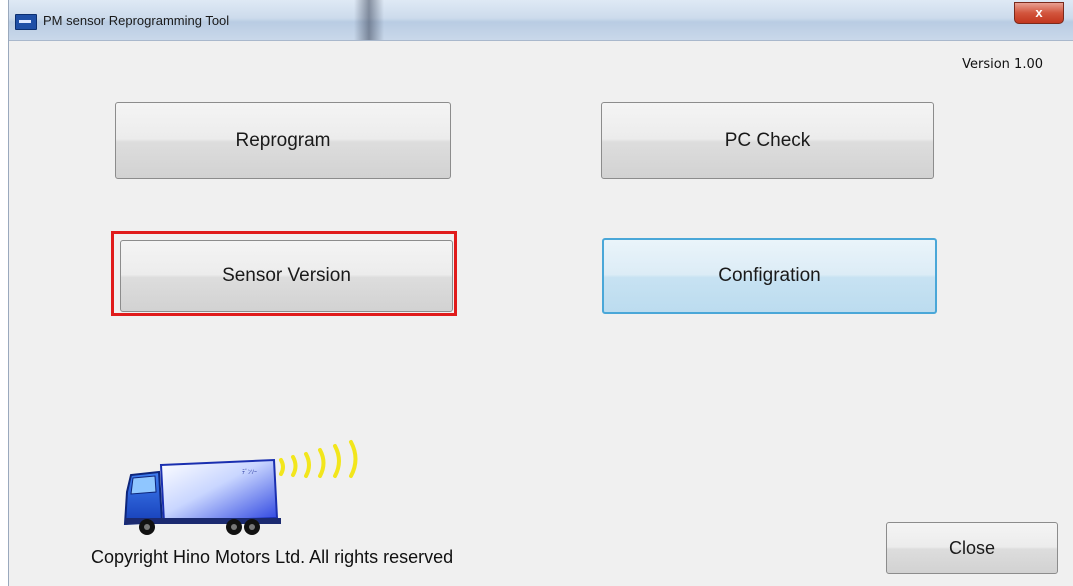 The image size is (1073, 586). I want to click on window-close-button: x, so click(1039, 13).